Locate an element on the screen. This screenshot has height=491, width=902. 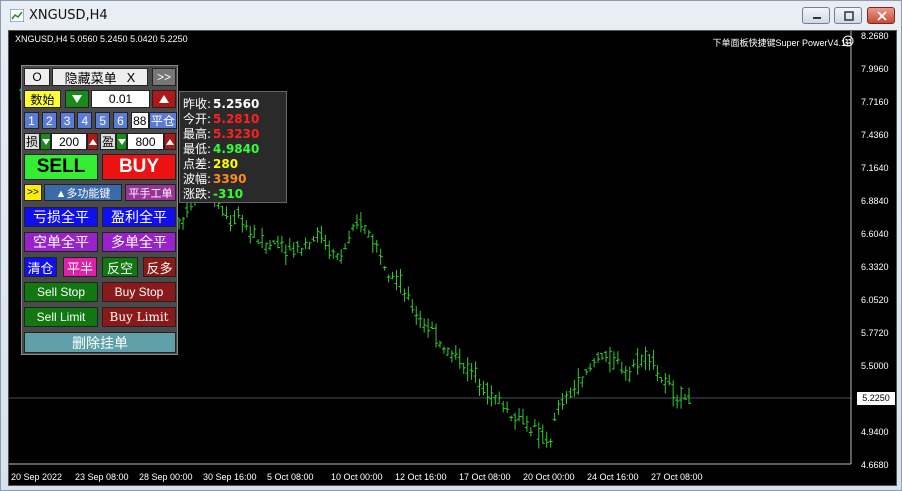
quick-lot-button-3: 3 is located at coordinates (67, 120).